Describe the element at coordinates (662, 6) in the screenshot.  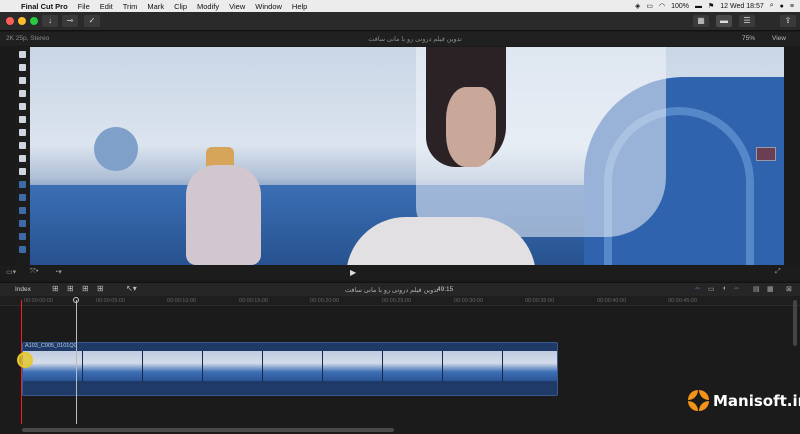
I see `wifi-icon: ◠` at that location.